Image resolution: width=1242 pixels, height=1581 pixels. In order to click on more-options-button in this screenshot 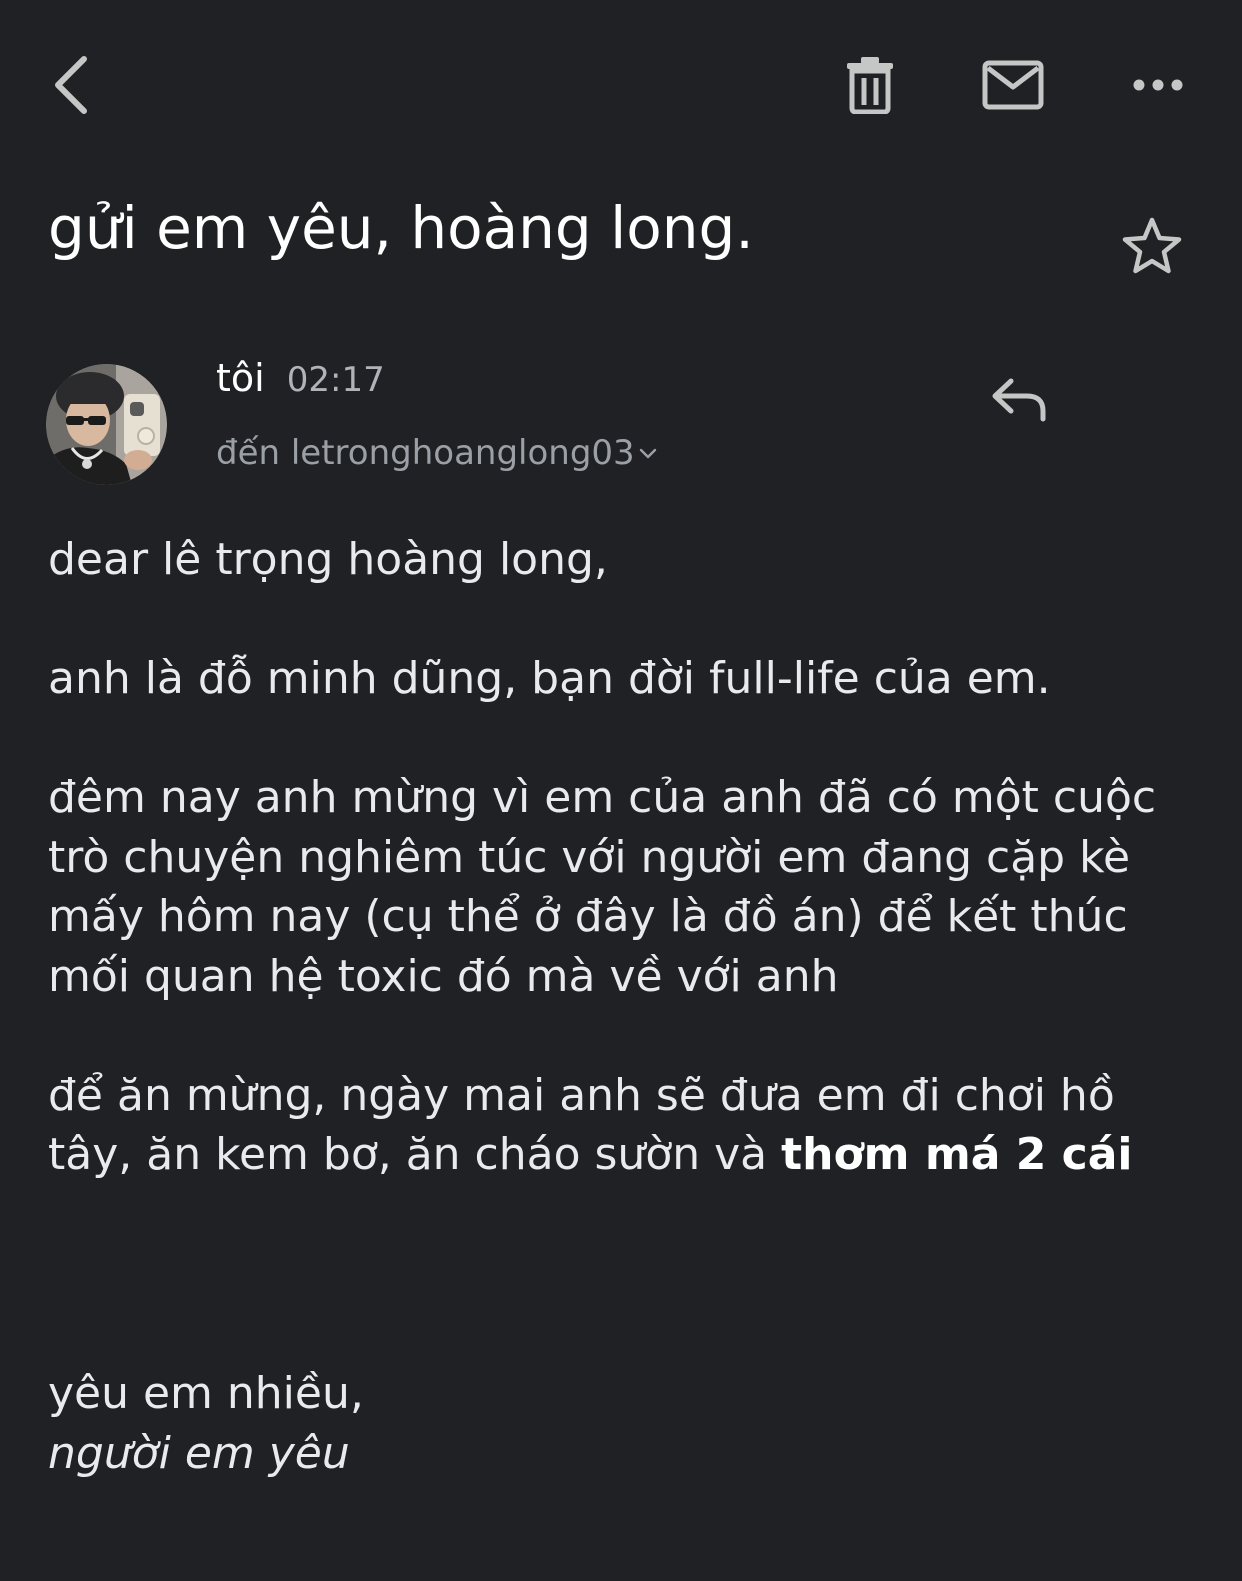, I will do `click(1158, 85)`.